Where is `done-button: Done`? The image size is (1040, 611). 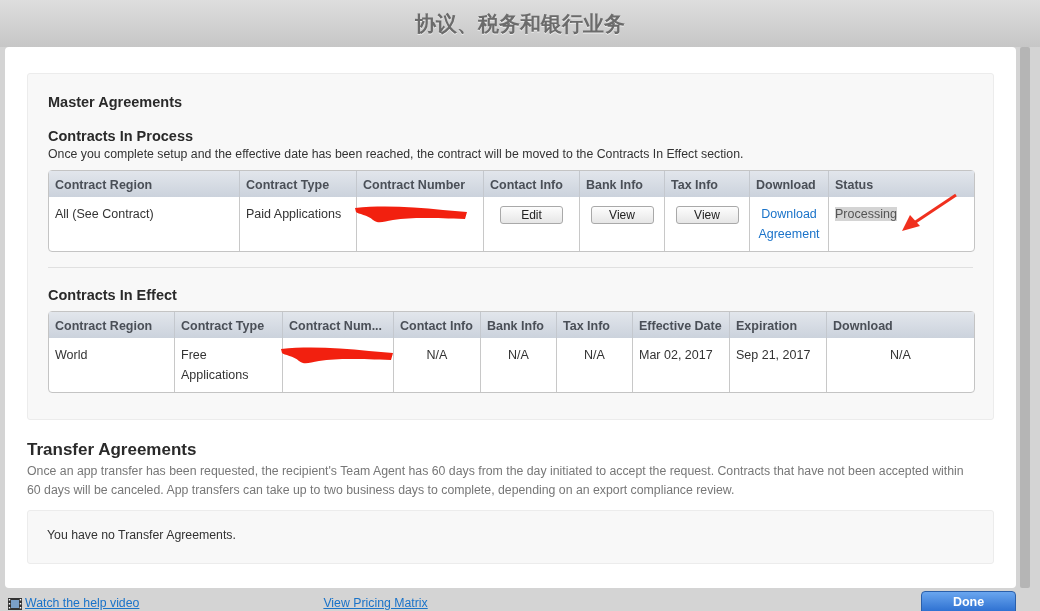 done-button: Done is located at coordinates (968, 601).